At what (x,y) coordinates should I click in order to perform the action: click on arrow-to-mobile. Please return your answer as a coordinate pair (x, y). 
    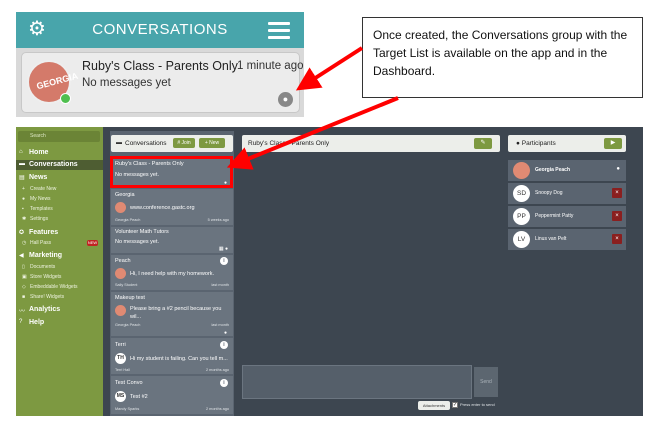
    Looking at the image, I should click on (329, 68).